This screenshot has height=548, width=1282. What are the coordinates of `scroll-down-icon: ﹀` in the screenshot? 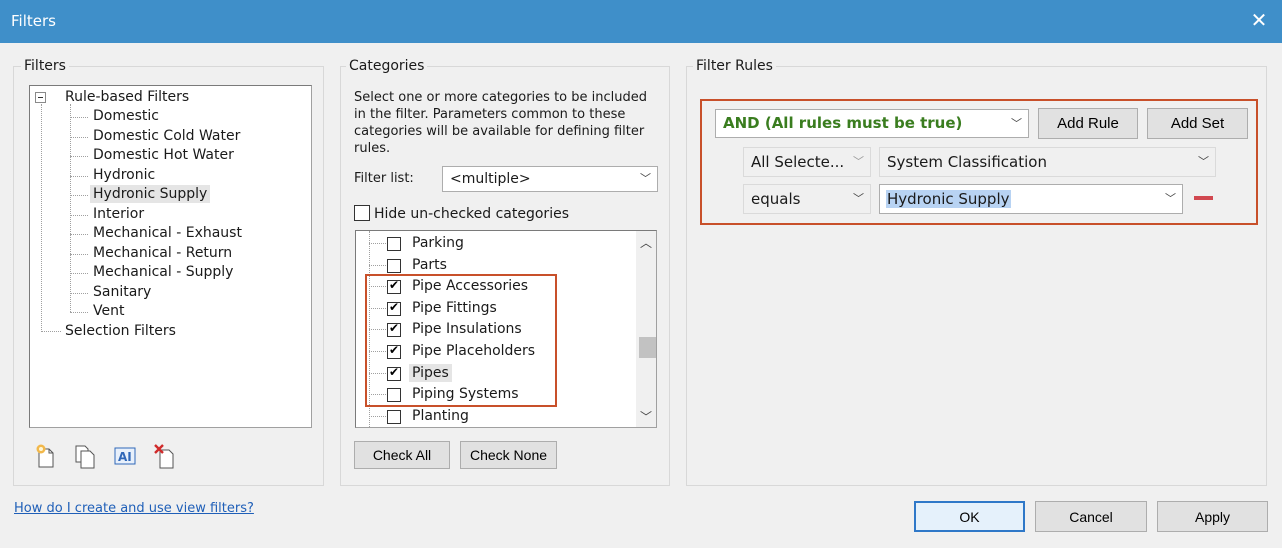 It's located at (646, 417).